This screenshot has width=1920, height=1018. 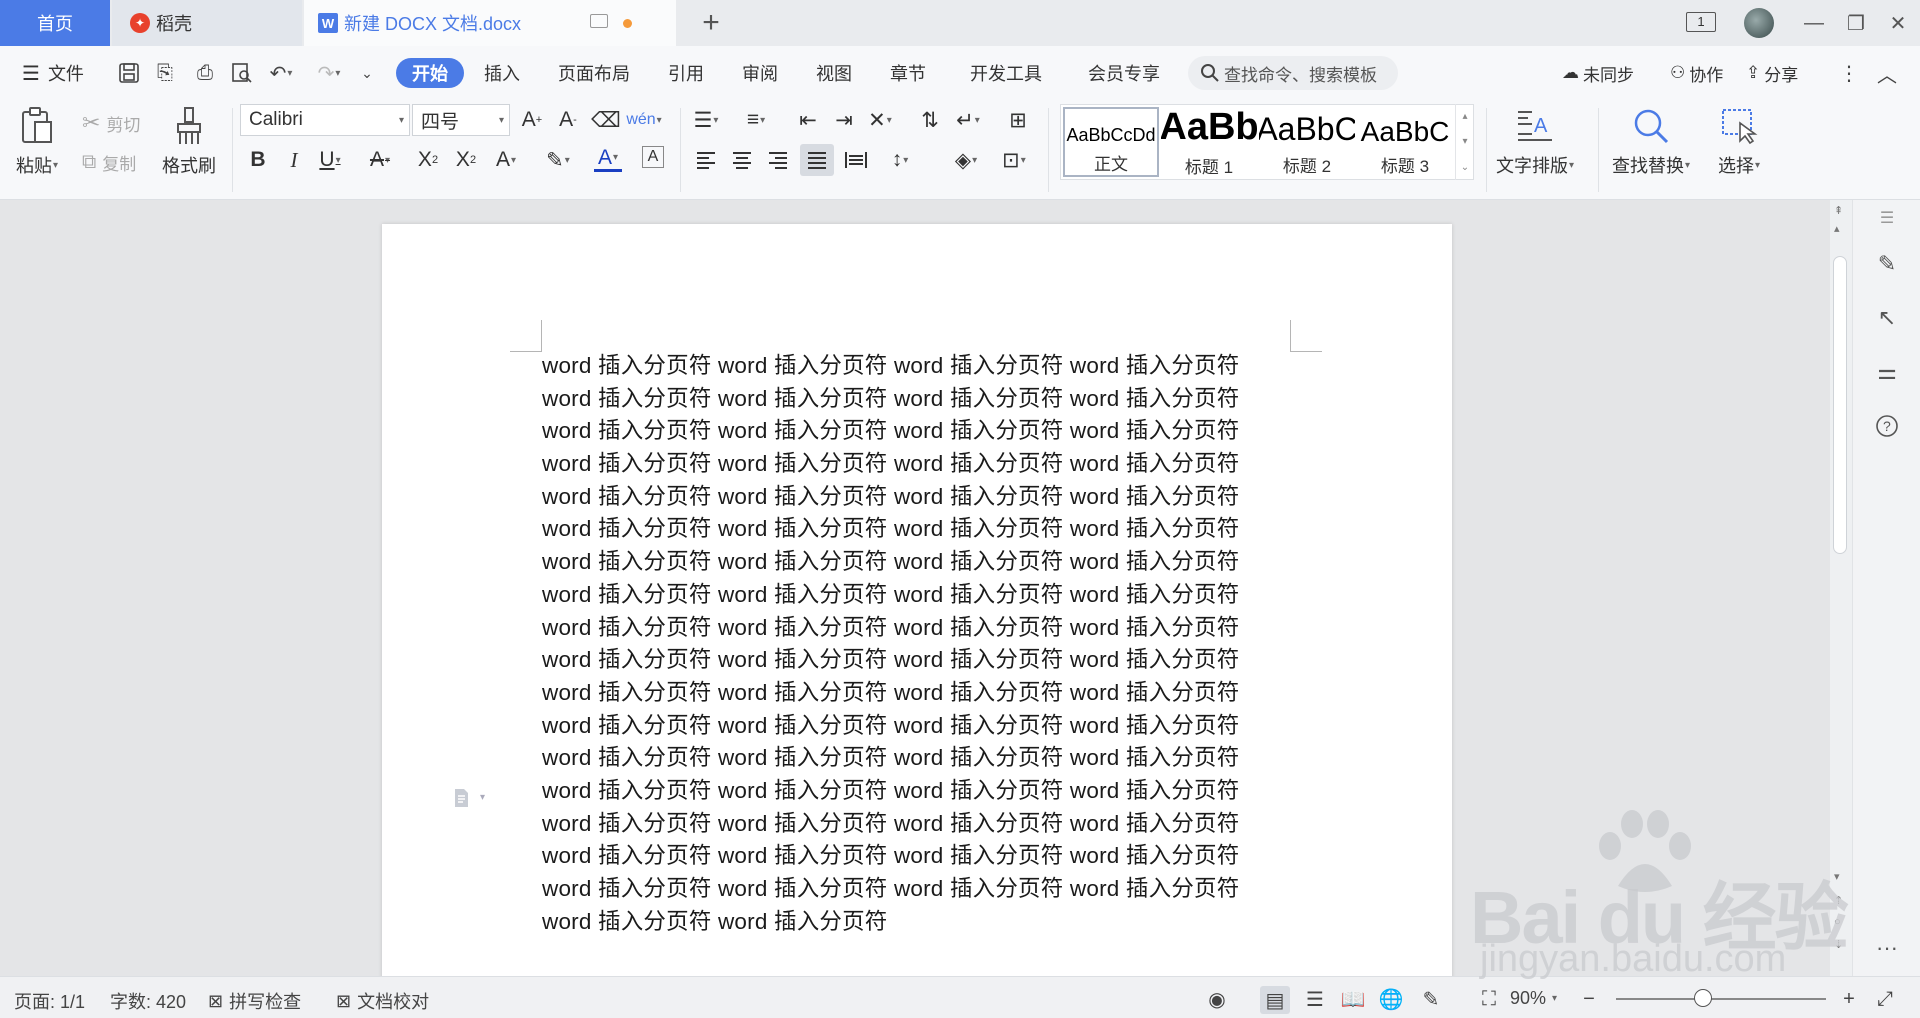 I want to click on customize-qat-icon: ⌄, so click(x=367, y=73).